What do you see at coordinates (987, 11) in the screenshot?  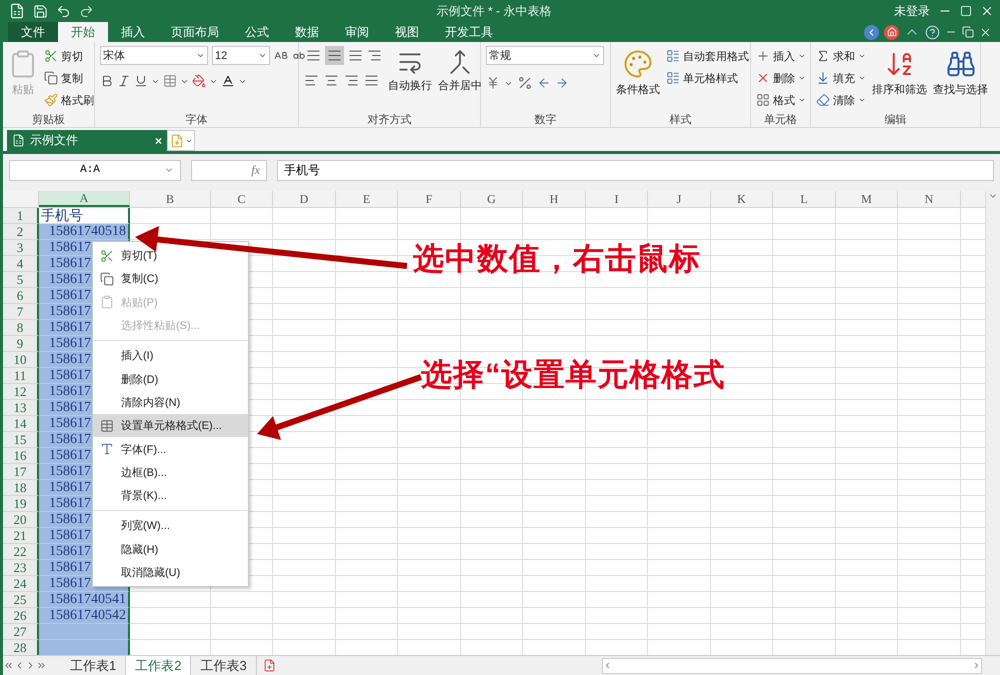 I see `close-icon` at bounding box center [987, 11].